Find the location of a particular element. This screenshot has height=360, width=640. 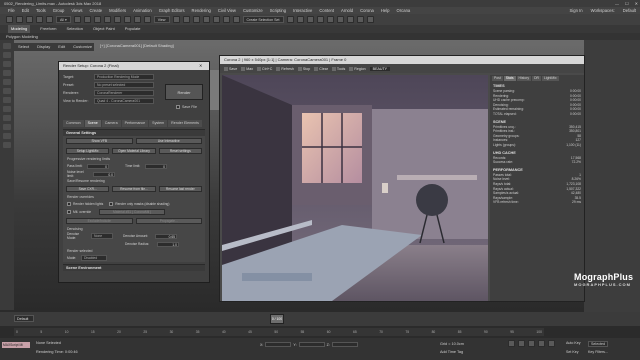

keyboard-shortcut-icon is located at coordinates (186, 19).